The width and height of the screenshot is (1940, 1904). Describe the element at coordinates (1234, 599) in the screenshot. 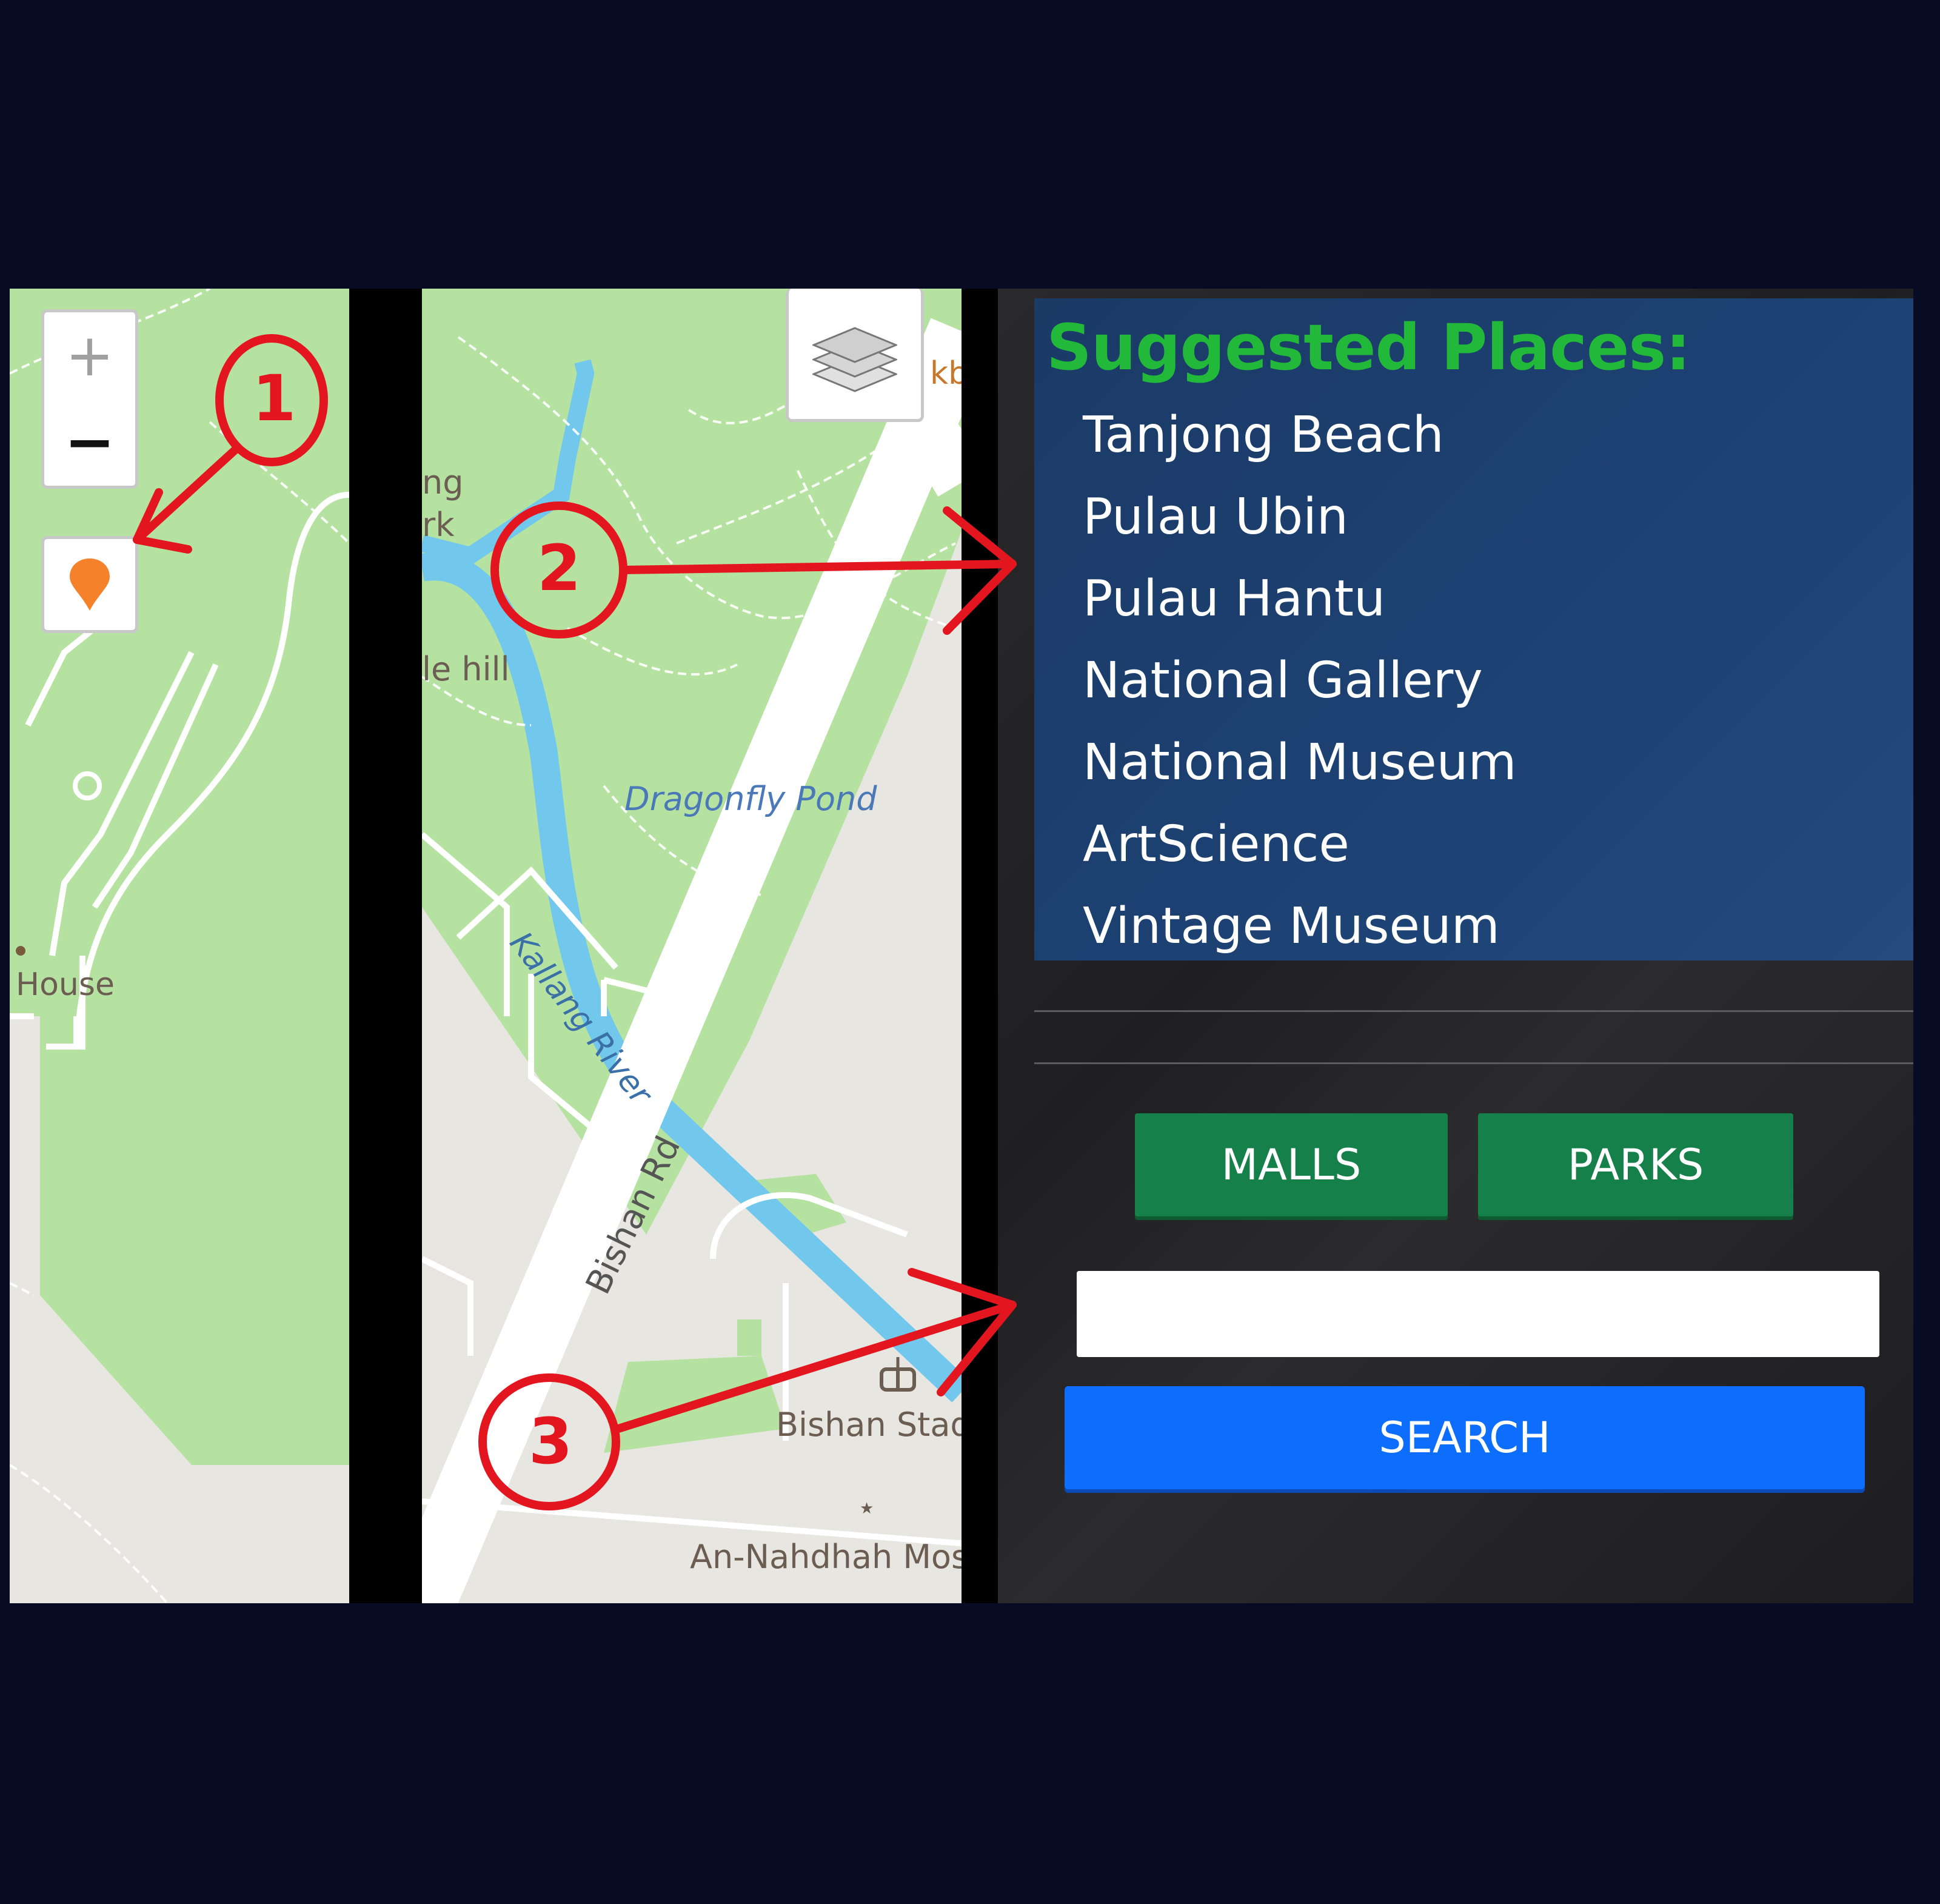

I see `place-item: Pulau Hantu` at that location.